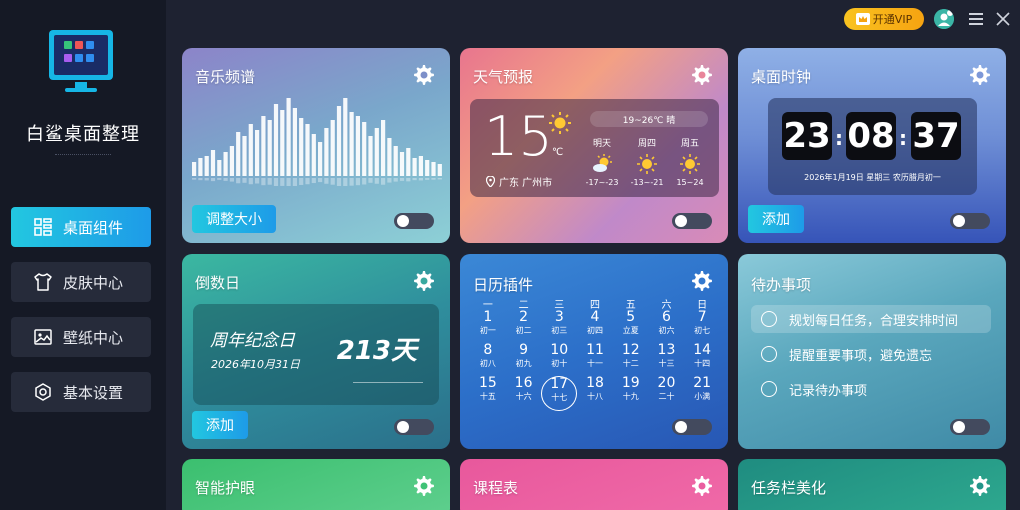  Describe the element at coordinates (81, 282) in the screenshot. I see `nav-skin-center: 皮肤中心` at that location.